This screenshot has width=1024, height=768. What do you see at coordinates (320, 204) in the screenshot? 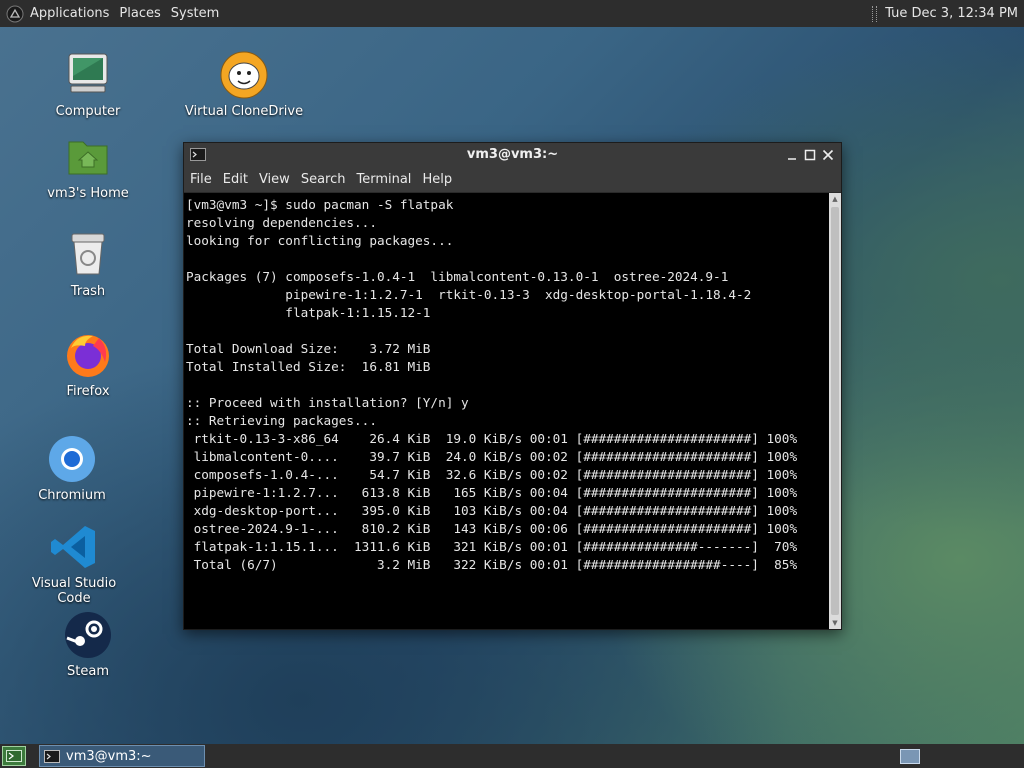
I see `terminal-line: [vm3@vm3 ~]$ sudo pacman -S flatpak` at bounding box center [320, 204].